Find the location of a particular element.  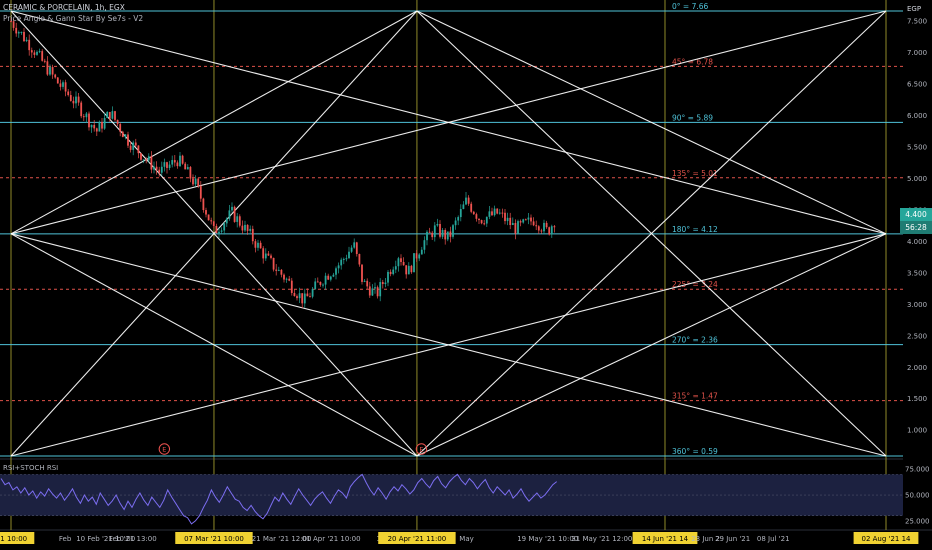

rsi-panel-title: RSI+STOCH RSI is located at coordinates (30, 468).